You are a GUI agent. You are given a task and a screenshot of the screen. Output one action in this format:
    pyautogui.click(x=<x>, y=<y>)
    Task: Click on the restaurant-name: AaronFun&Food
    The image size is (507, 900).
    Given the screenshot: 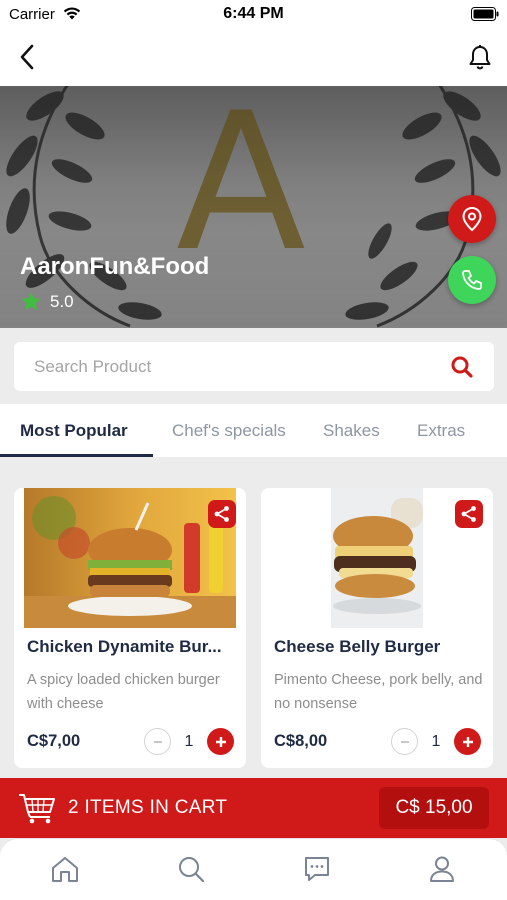 What is the action you would take?
    pyautogui.click(x=115, y=266)
    